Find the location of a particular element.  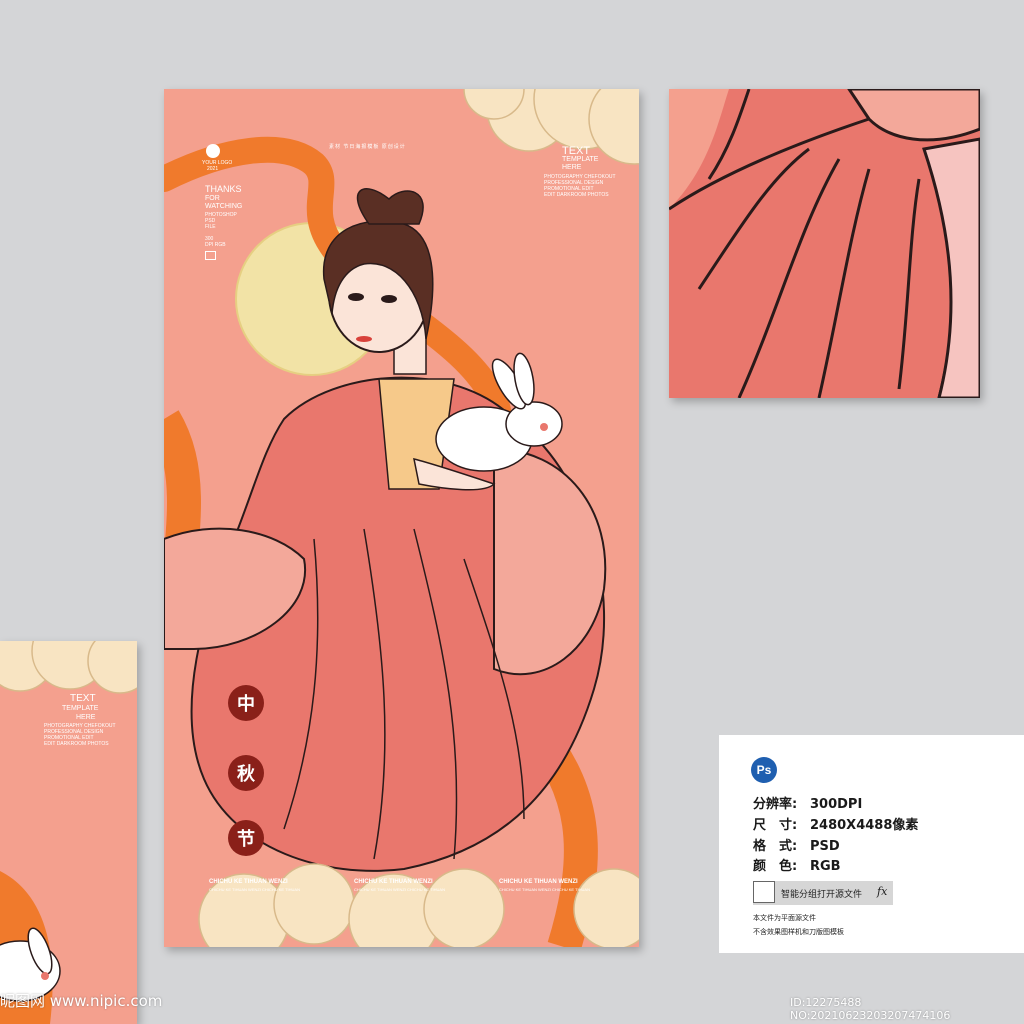

spec-row-format: 格 式: PSD is located at coordinates (796, 844).